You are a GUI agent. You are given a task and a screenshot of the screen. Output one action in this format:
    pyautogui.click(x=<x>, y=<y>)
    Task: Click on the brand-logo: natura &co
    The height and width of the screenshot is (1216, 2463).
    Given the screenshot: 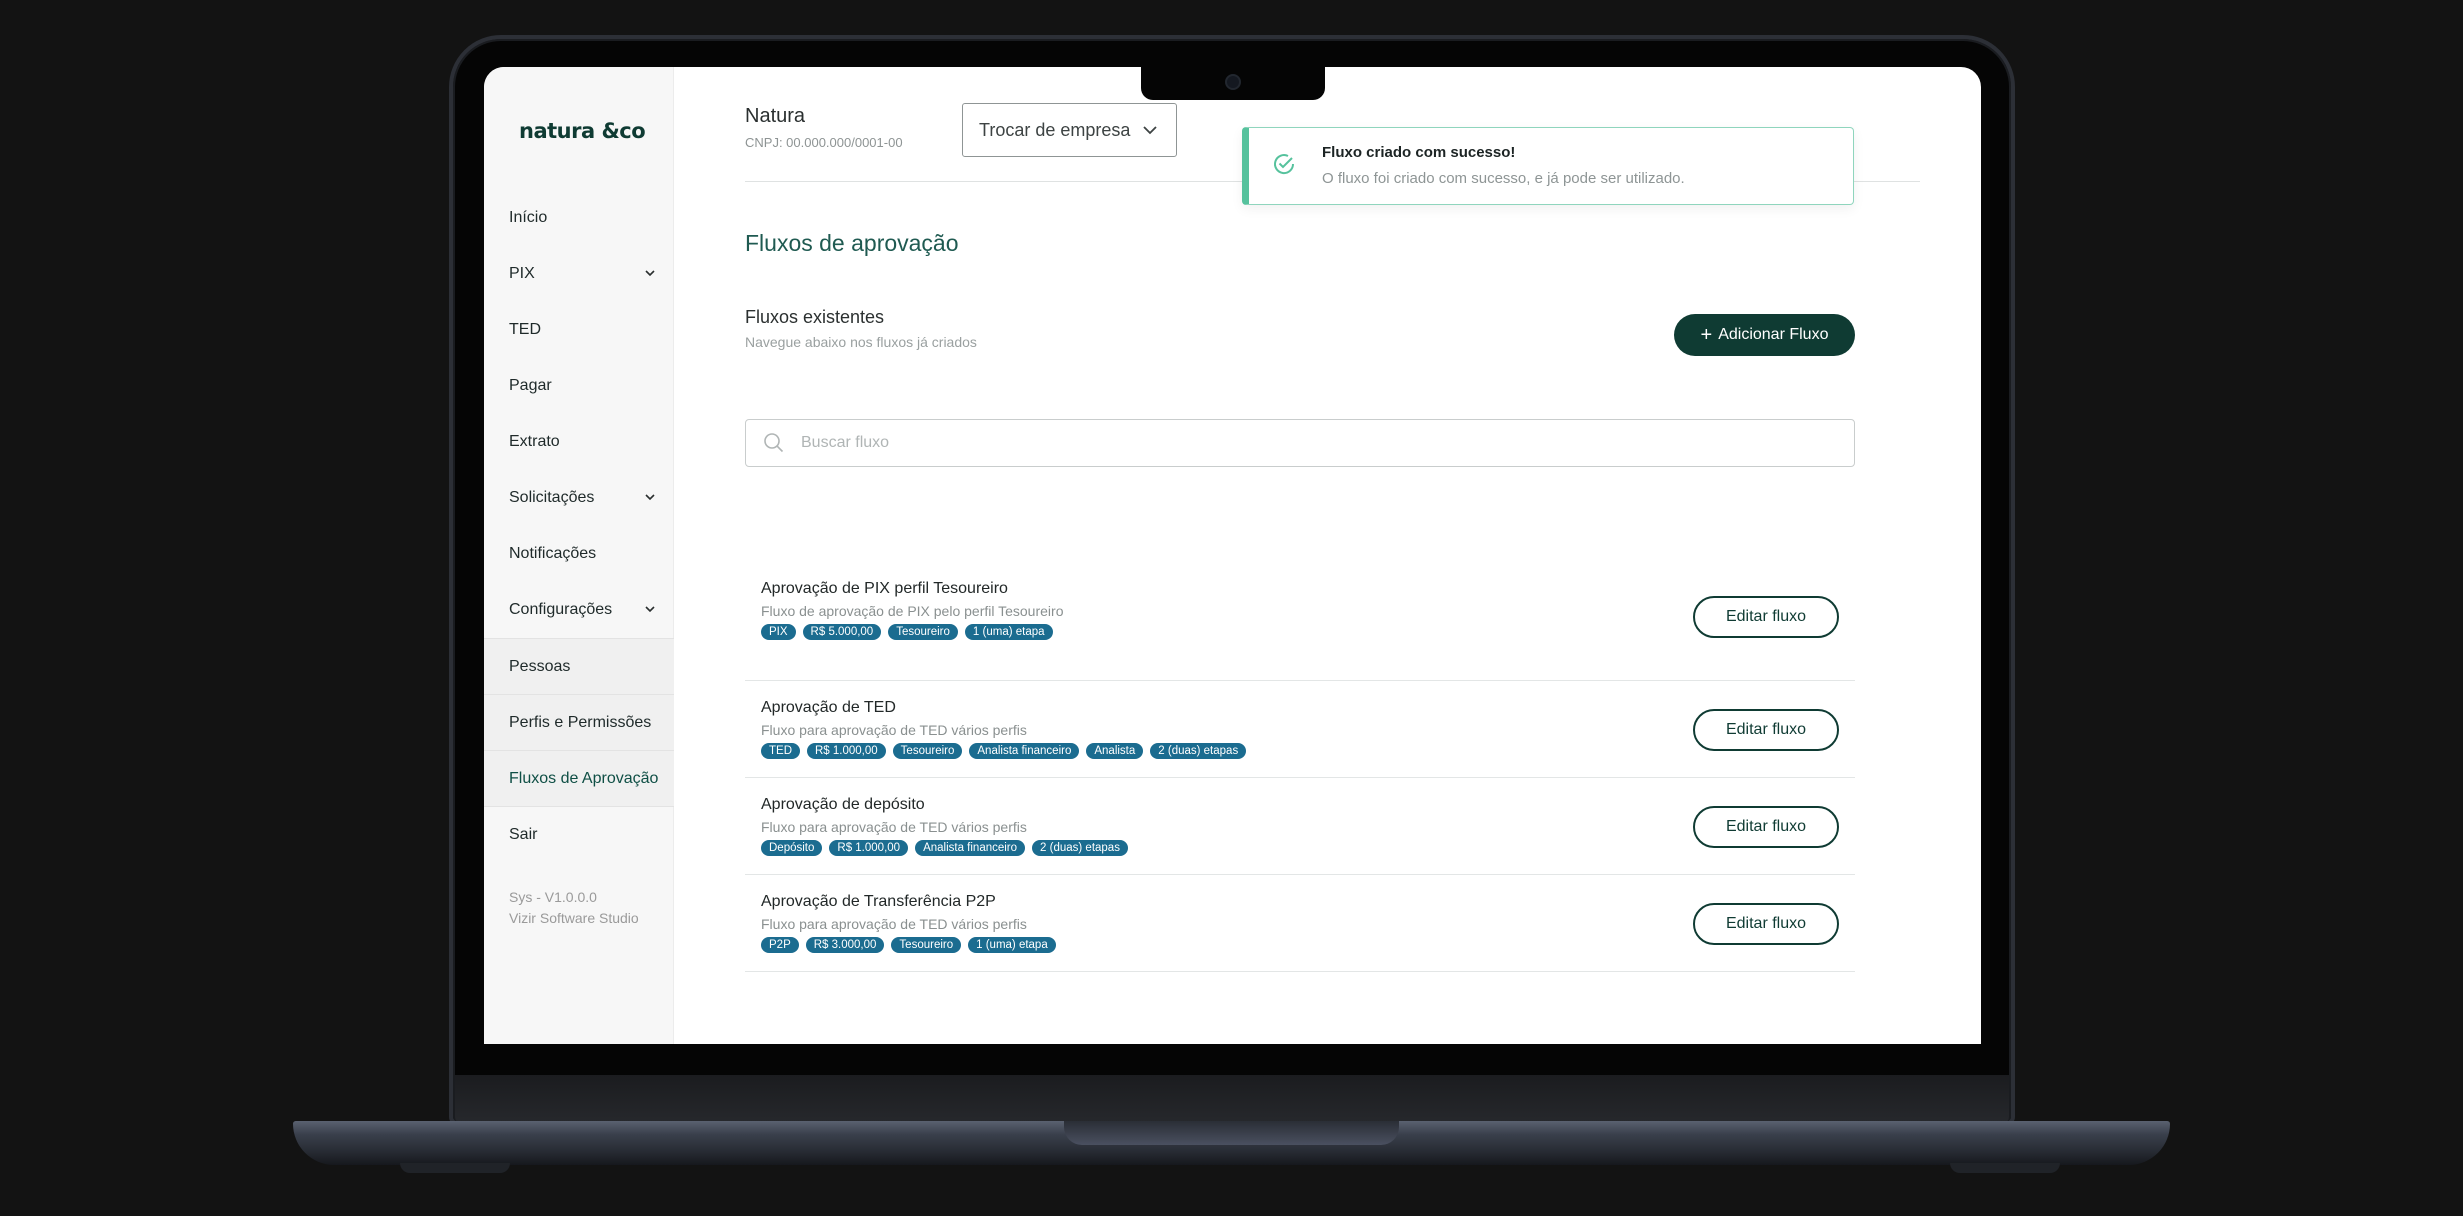 What is the action you would take?
    pyautogui.click(x=582, y=131)
    